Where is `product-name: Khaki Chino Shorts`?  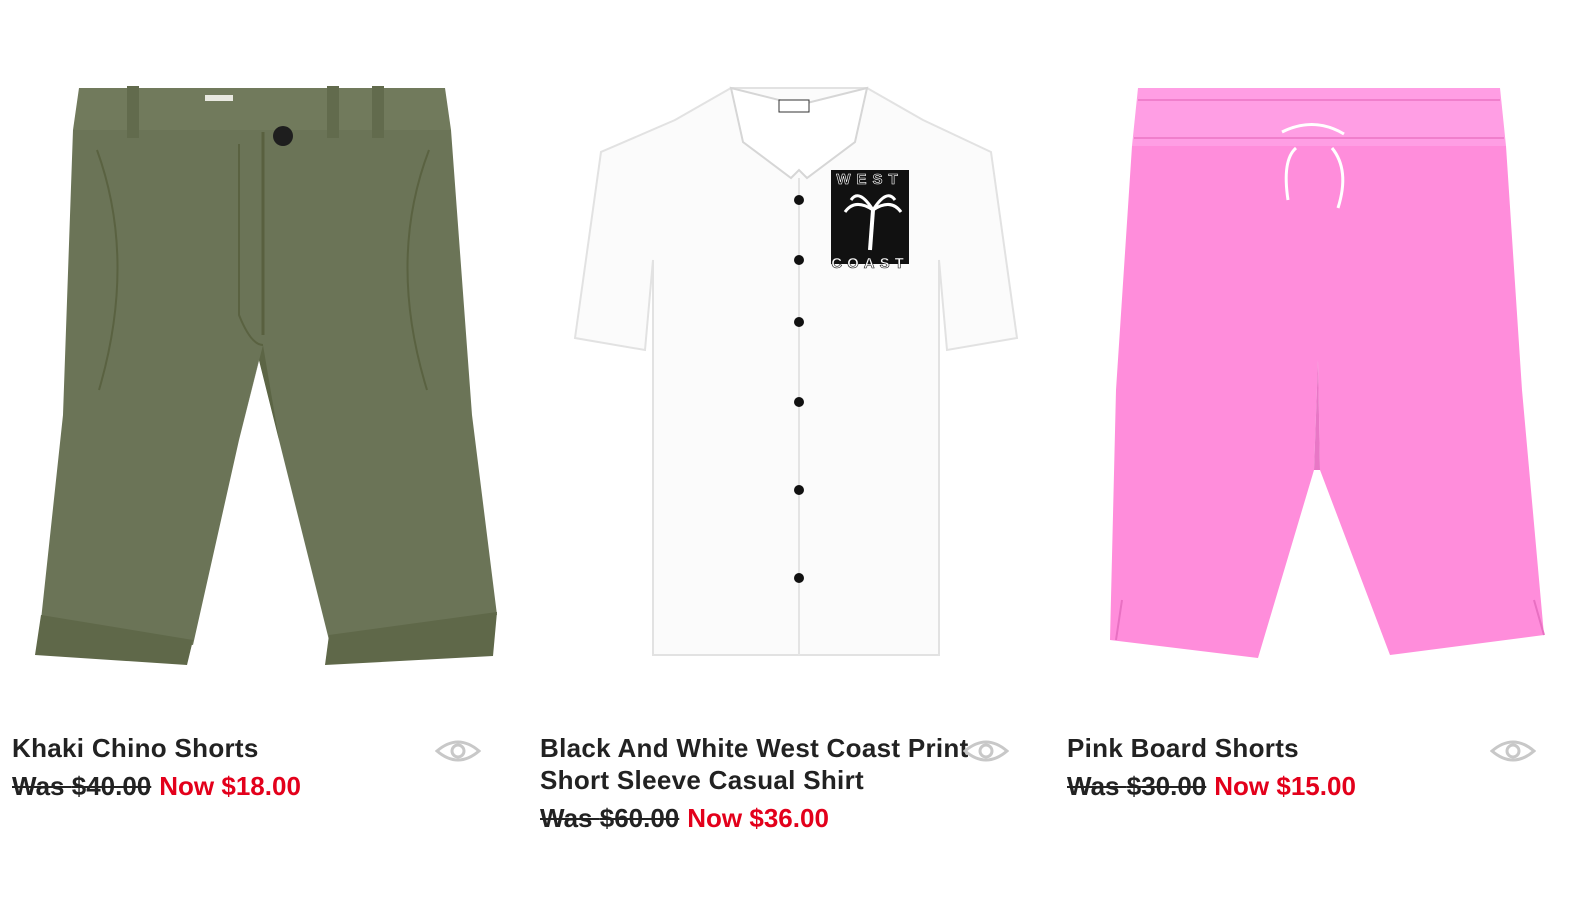
product-name: Khaki Chino Shorts is located at coordinates (227, 748).